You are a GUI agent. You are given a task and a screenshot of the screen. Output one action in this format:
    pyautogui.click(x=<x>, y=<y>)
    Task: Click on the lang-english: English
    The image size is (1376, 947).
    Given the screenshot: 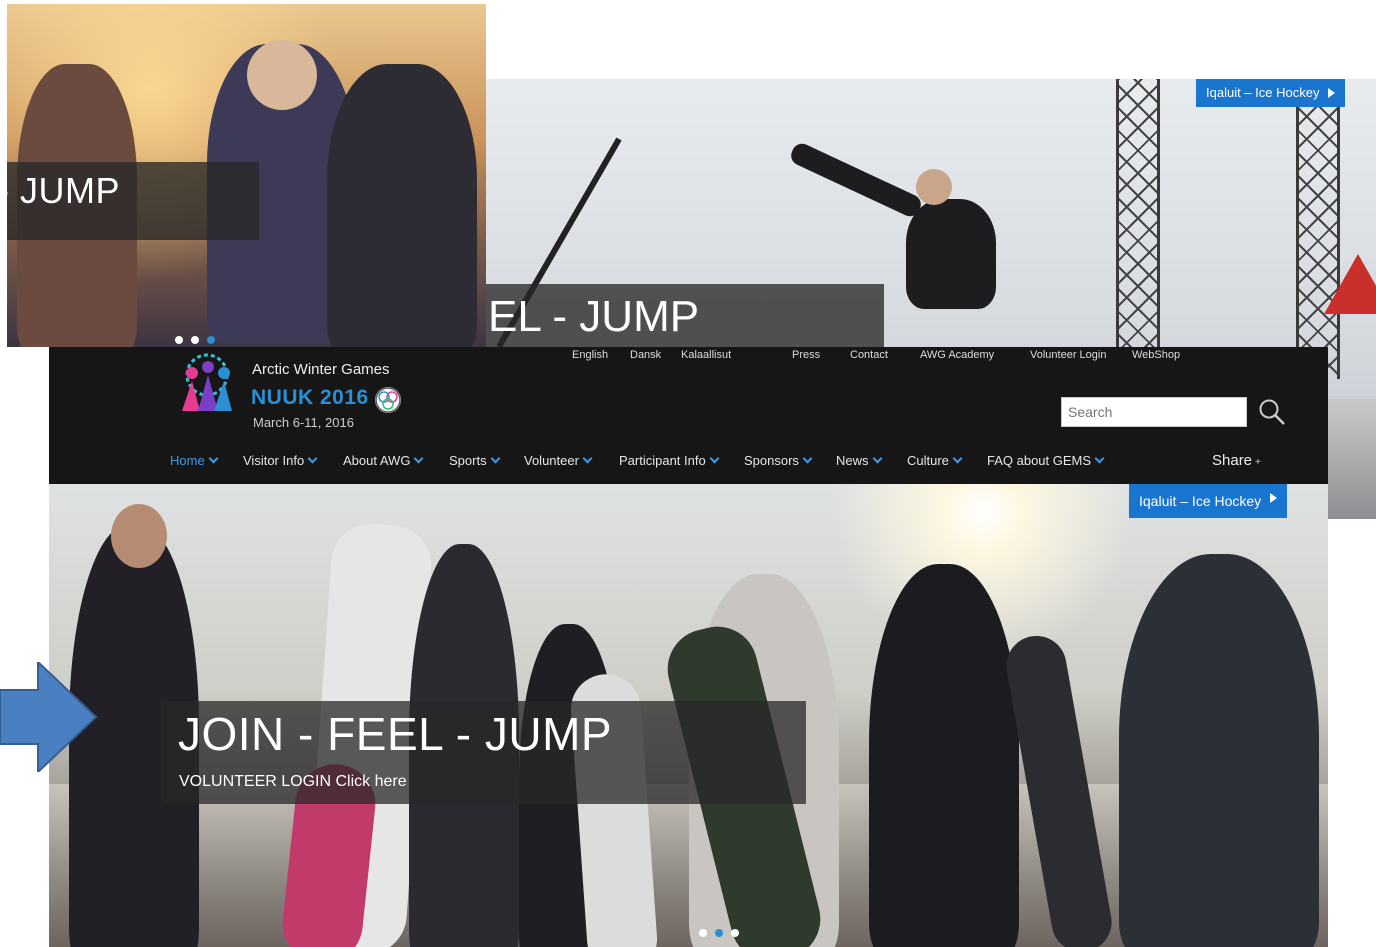 What is the action you would take?
    pyautogui.click(x=590, y=355)
    